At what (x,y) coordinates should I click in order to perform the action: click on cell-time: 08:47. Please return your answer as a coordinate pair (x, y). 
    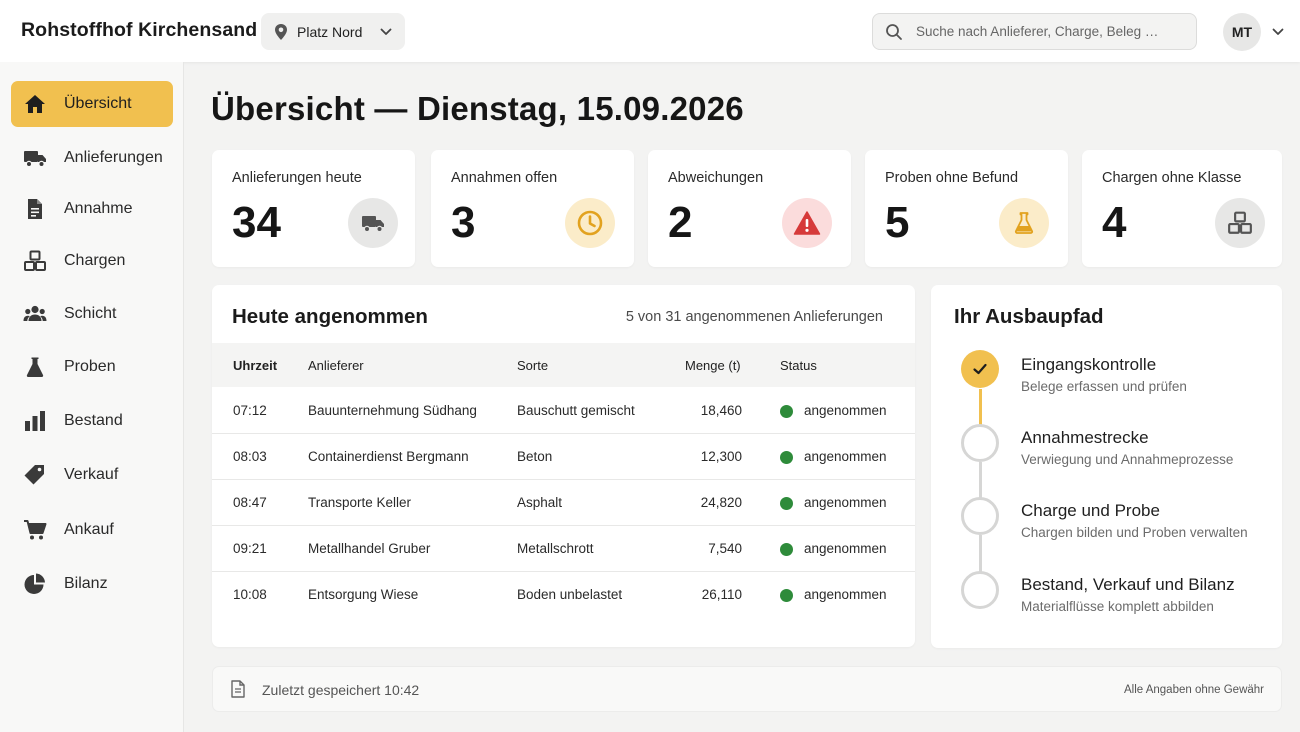
    Looking at the image, I should click on (250, 502).